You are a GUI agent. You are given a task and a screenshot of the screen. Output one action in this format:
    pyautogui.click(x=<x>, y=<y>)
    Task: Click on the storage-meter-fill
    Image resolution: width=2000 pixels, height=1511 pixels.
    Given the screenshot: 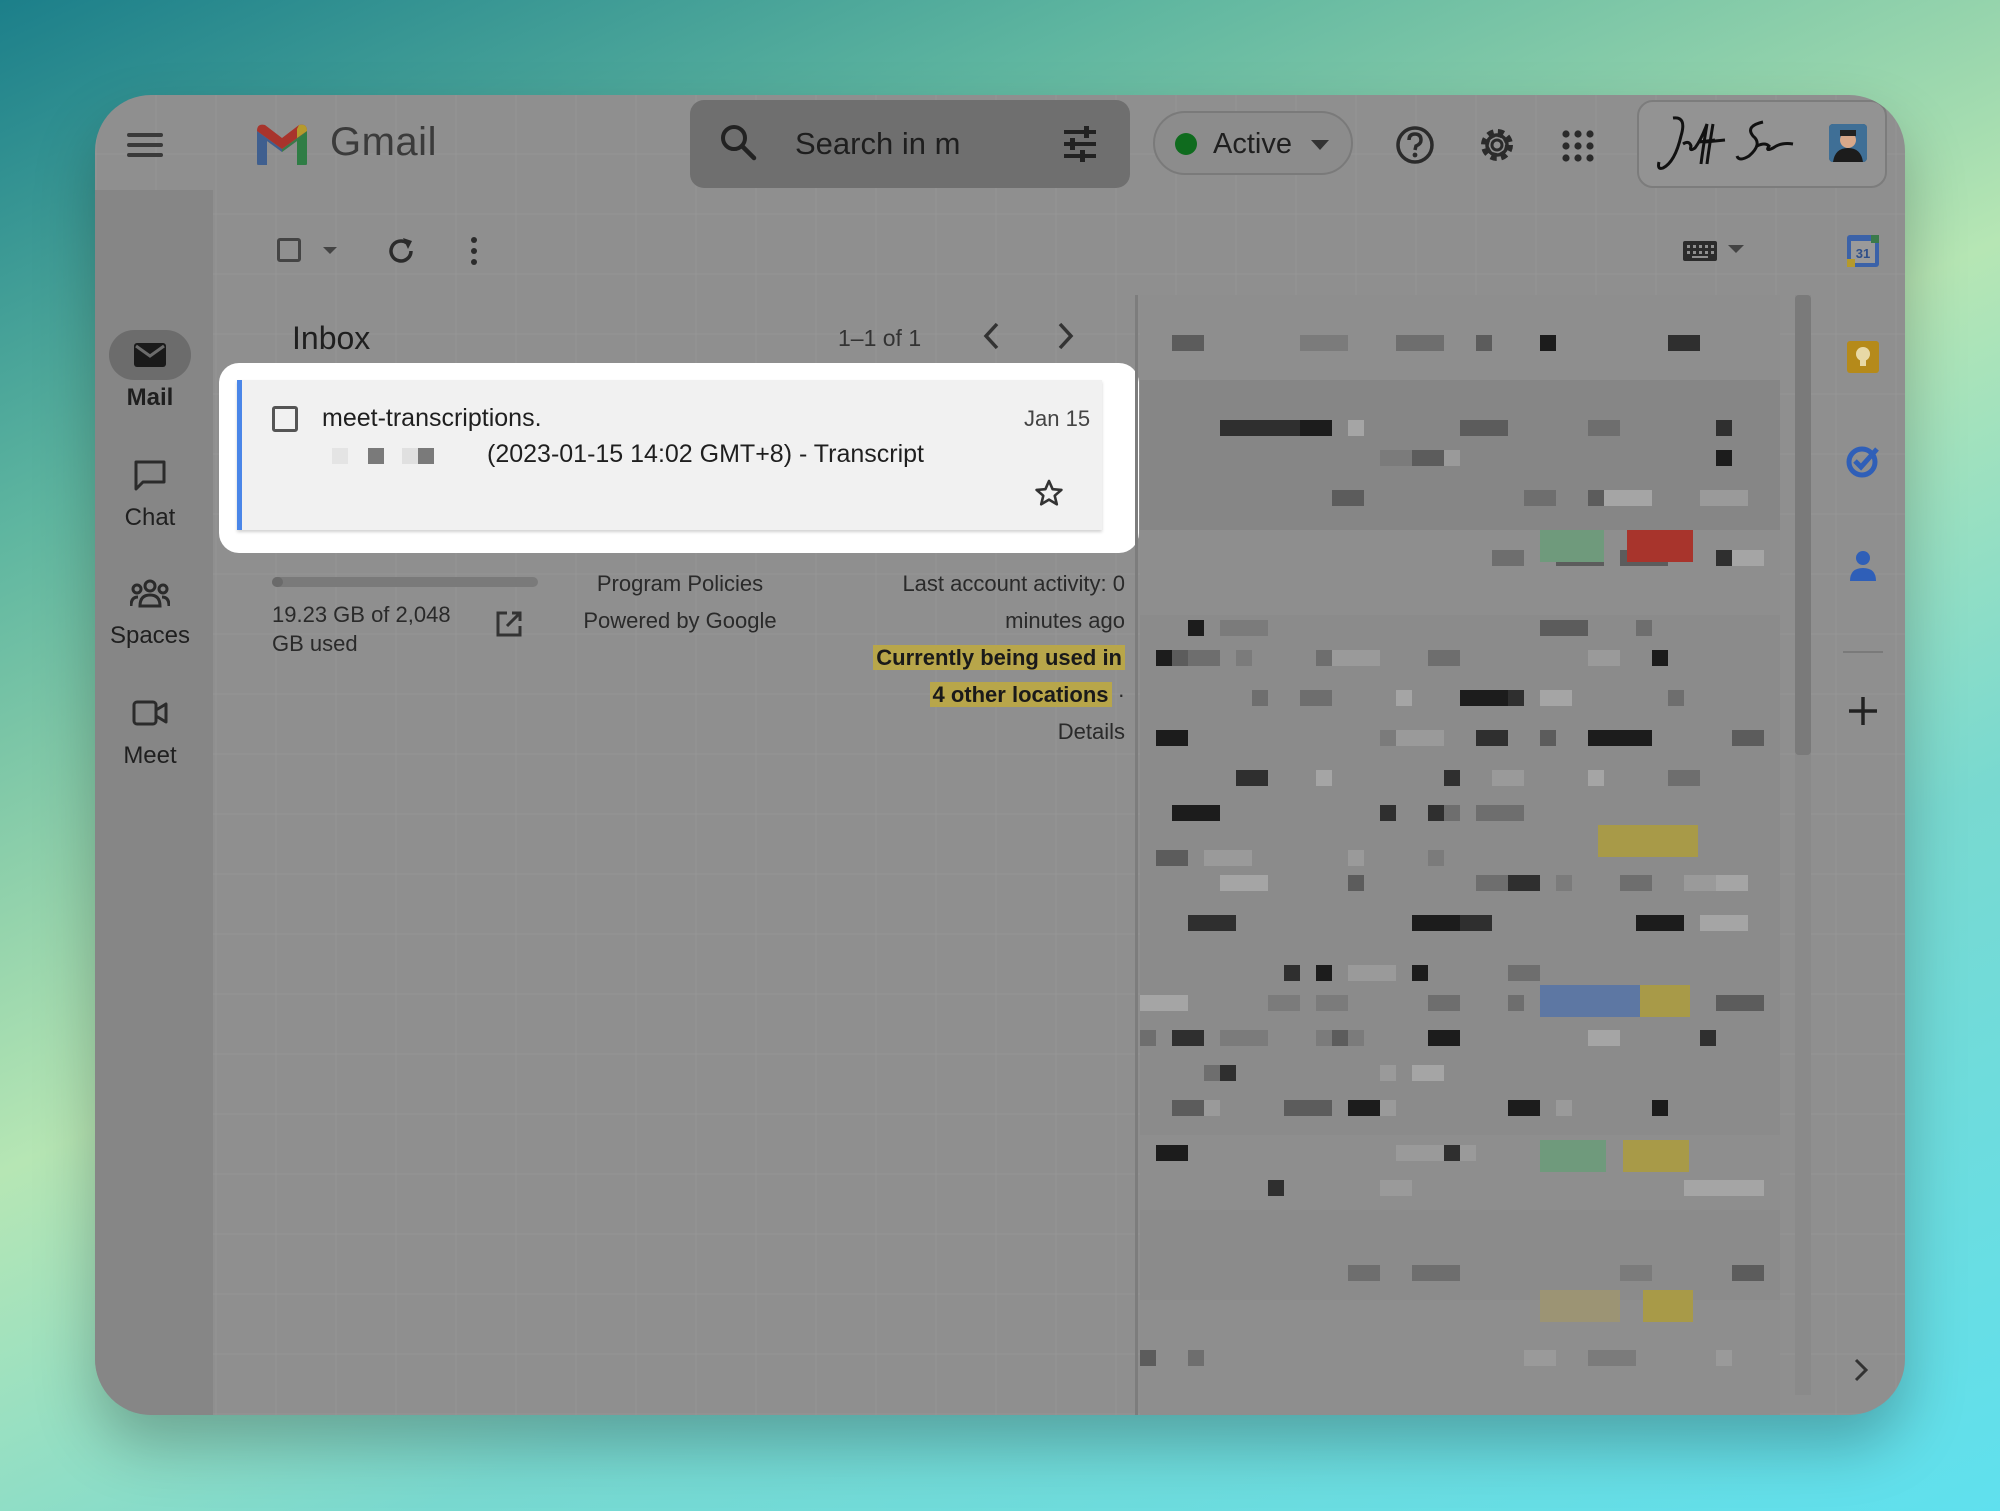 What is the action you would take?
    pyautogui.click(x=277, y=582)
    